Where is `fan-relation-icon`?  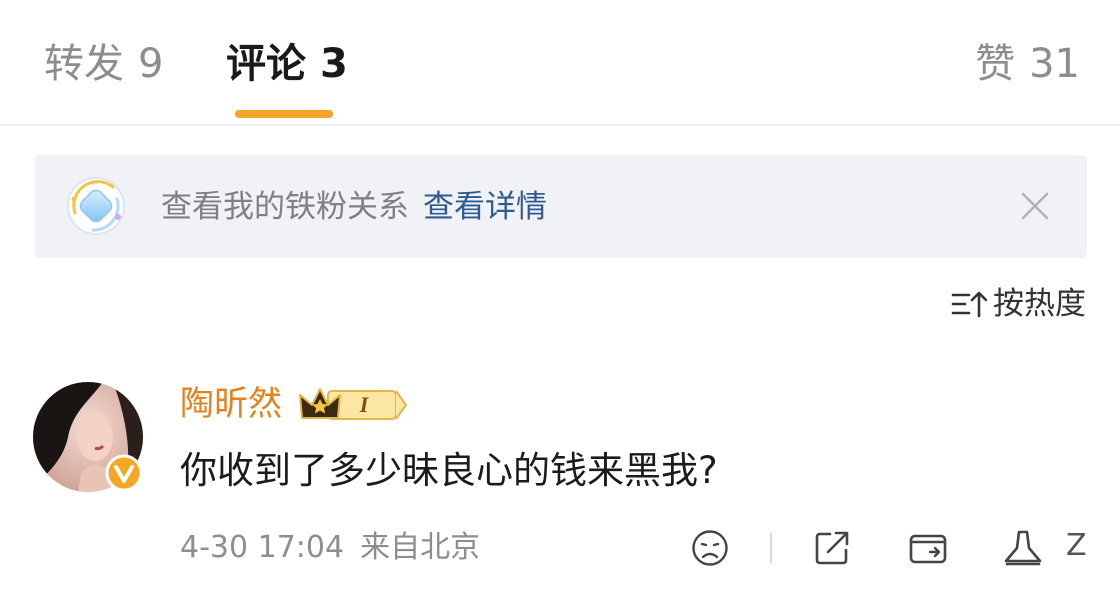
fan-relation-icon is located at coordinates (96, 206).